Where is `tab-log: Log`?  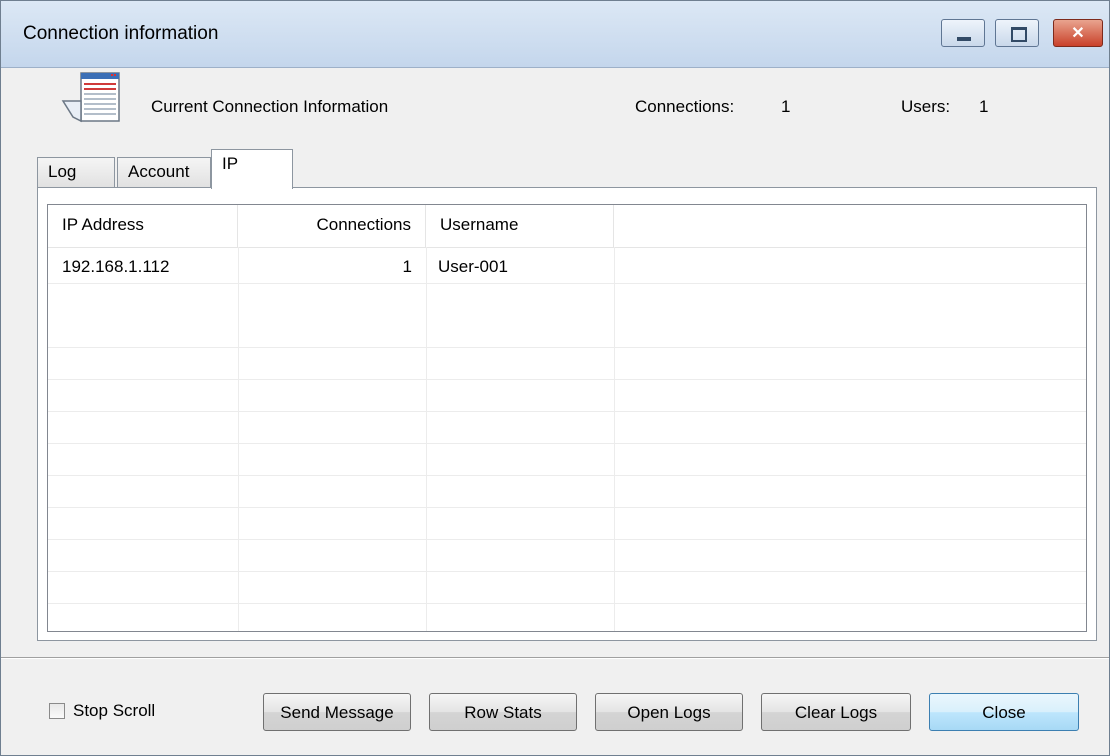 tab-log: Log is located at coordinates (76, 172).